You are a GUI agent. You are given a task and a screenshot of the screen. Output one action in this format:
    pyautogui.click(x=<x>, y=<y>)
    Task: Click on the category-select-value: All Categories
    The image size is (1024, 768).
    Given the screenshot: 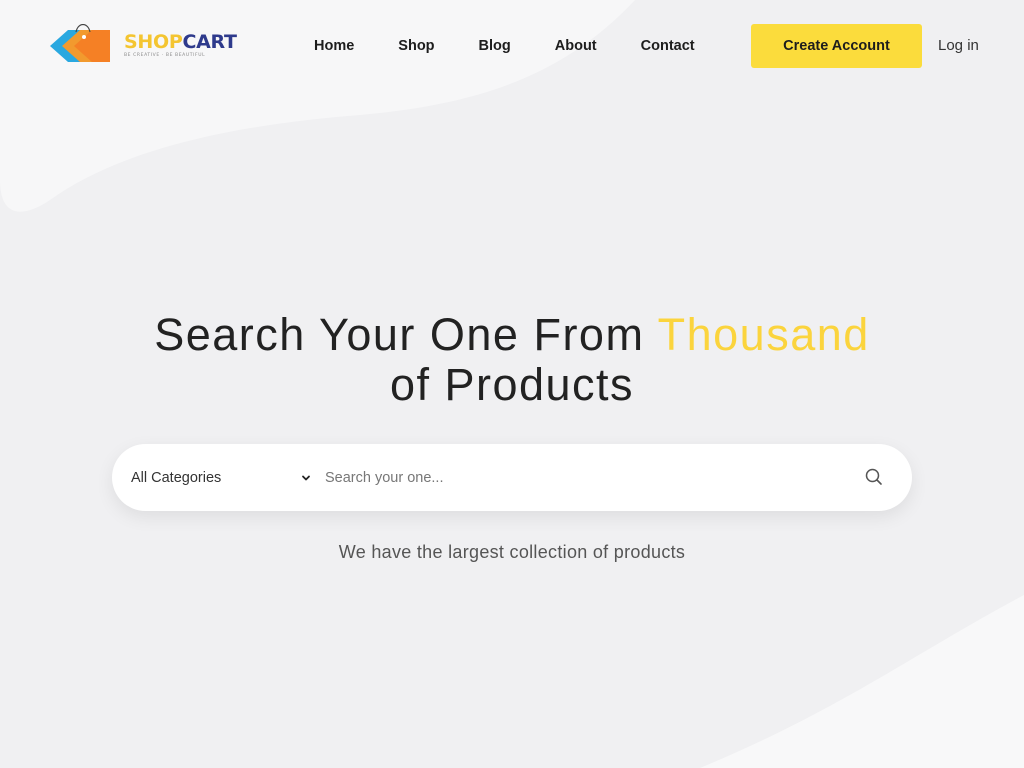 What is the action you would take?
    pyautogui.click(x=176, y=478)
    